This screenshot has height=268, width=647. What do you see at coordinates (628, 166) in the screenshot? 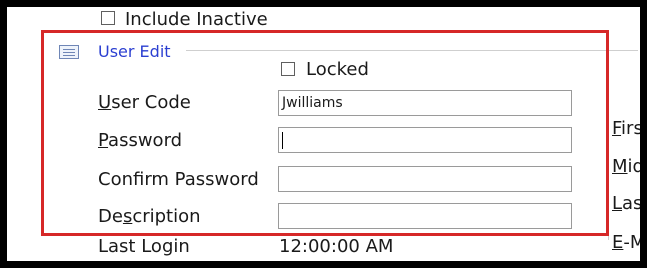
I see `middle-name-label: Mid` at bounding box center [628, 166].